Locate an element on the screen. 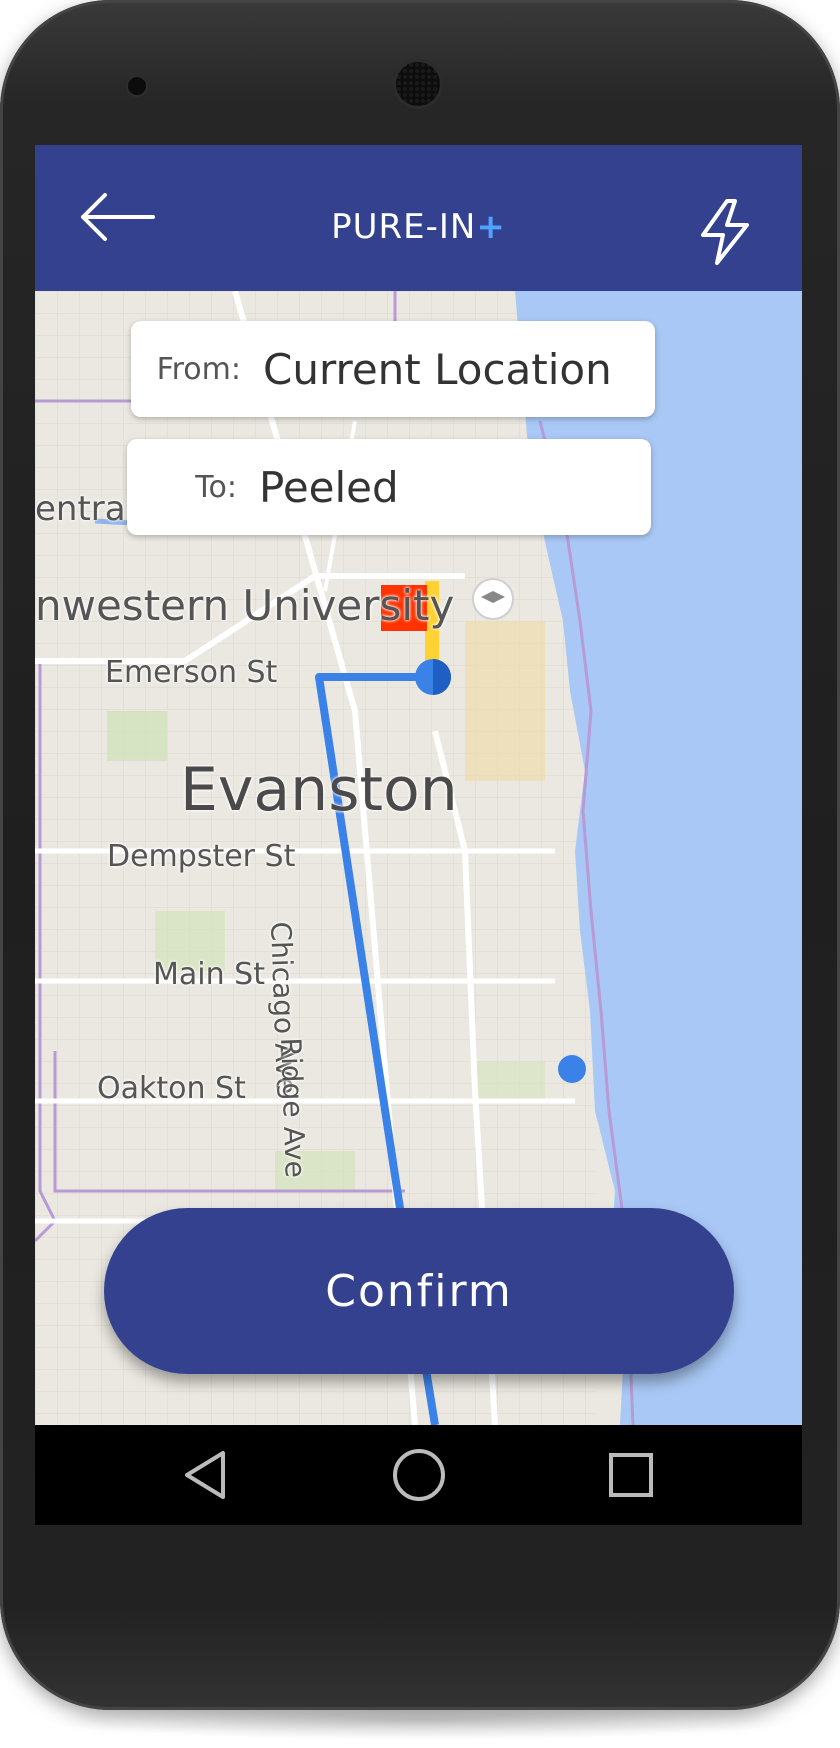  to-value: Peeled is located at coordinates (329, 487).